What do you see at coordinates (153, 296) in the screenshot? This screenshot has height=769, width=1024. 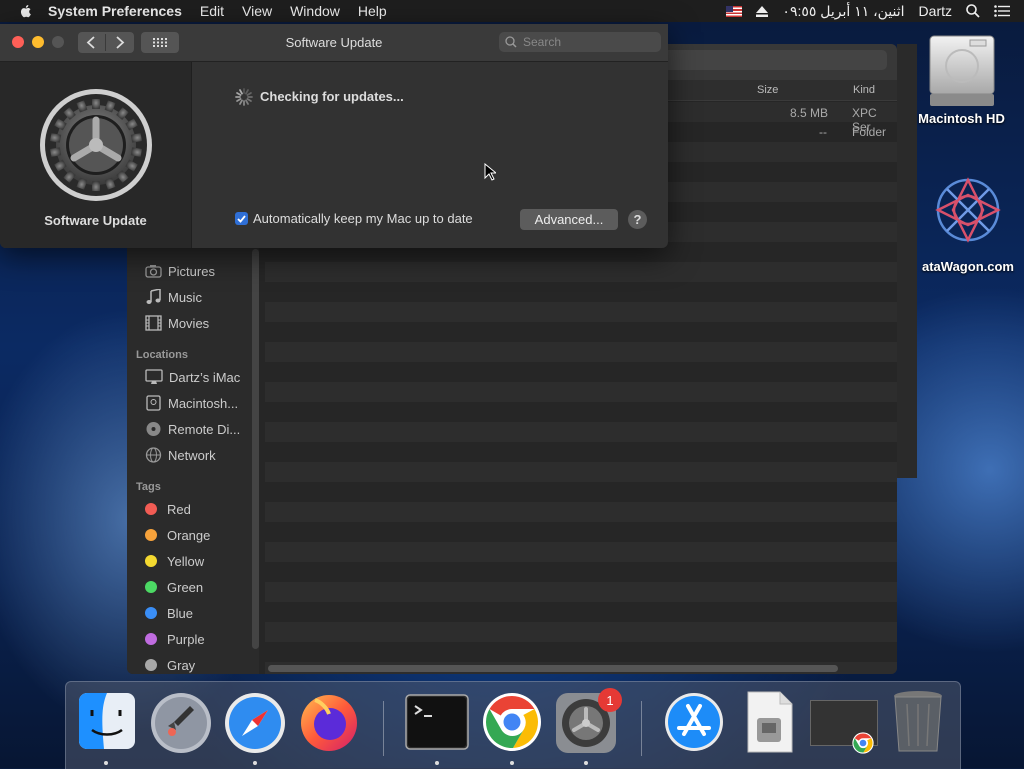 I see `music-icon` at bounding box center [153, 296].